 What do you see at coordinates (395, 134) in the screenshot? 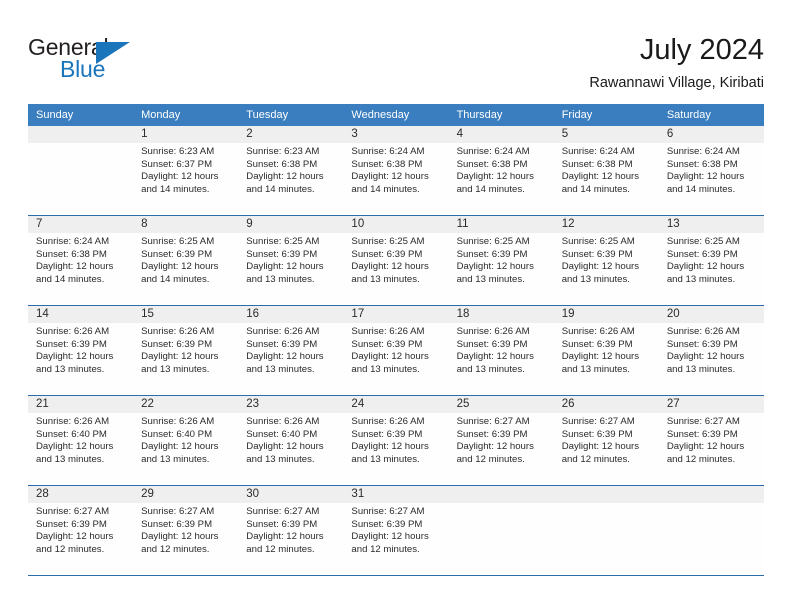
I see `day-number: 3` at bounding box center [395, 134].